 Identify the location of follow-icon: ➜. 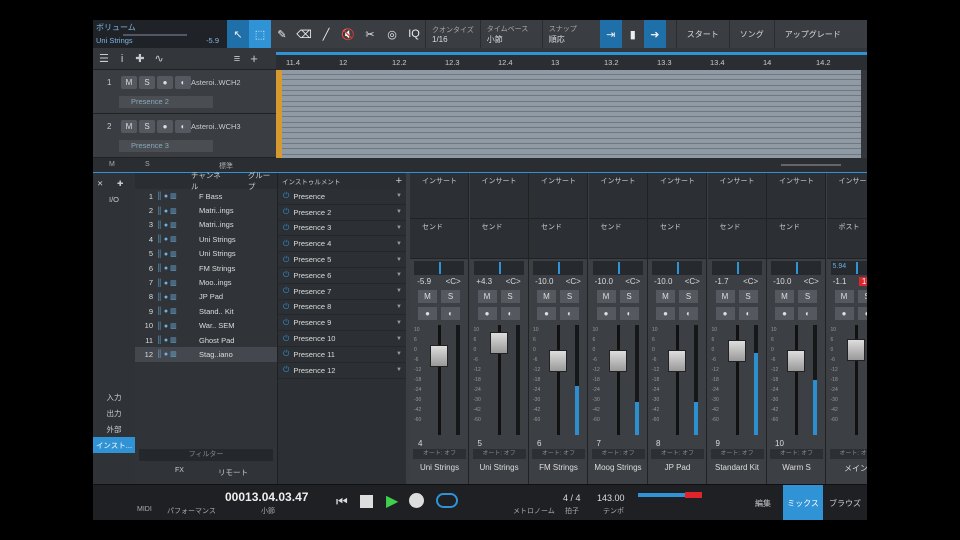
(654, 34).